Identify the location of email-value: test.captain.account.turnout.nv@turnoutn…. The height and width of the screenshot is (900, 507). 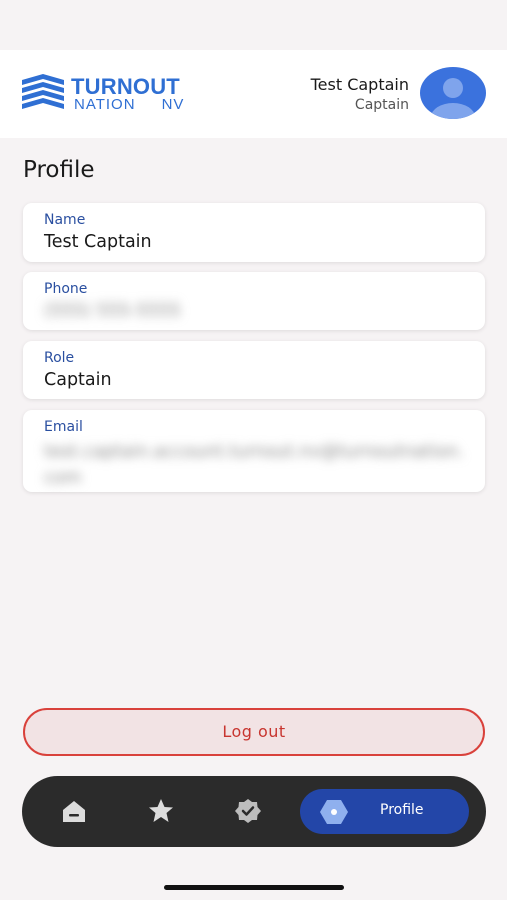
(254, 465).